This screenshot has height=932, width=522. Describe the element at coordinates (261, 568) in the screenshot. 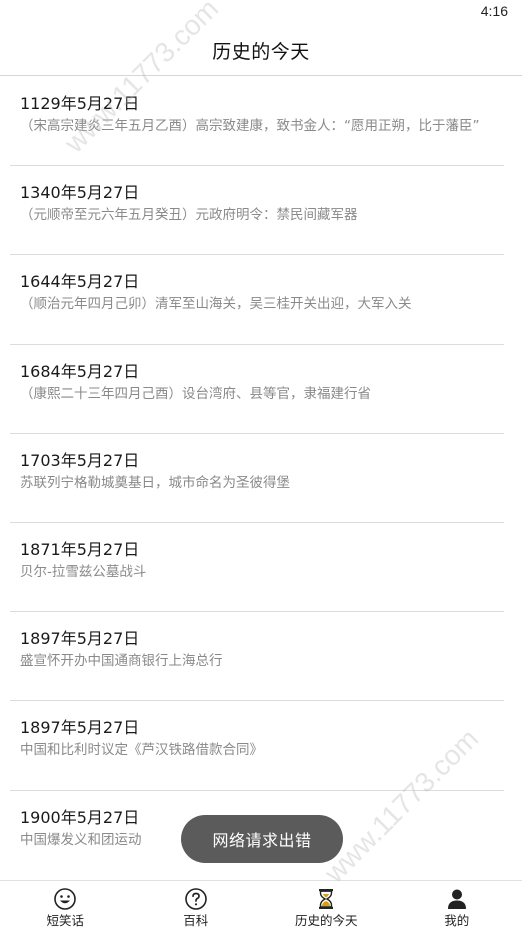

I see `list-item: 1871年5月27日 贝尔-拉雪兹公墓战斗` at that location.